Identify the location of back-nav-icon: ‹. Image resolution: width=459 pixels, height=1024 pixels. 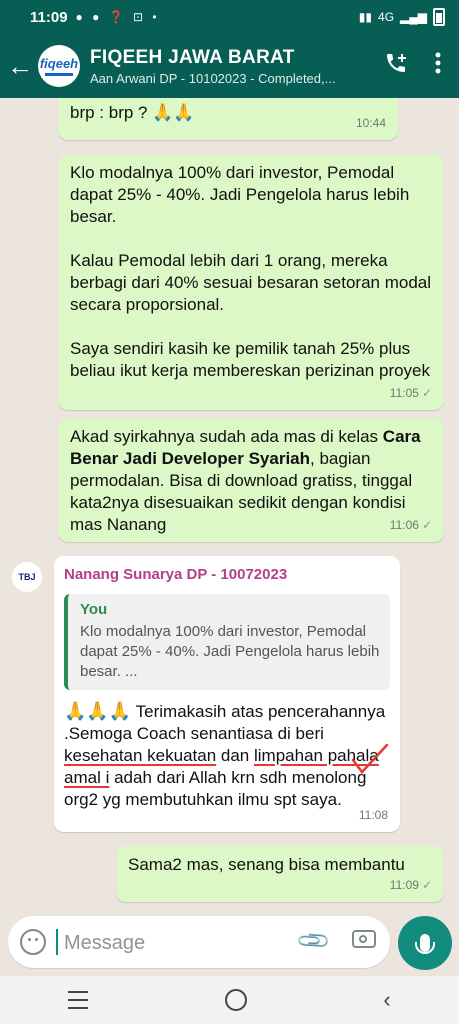
(386, 1000).